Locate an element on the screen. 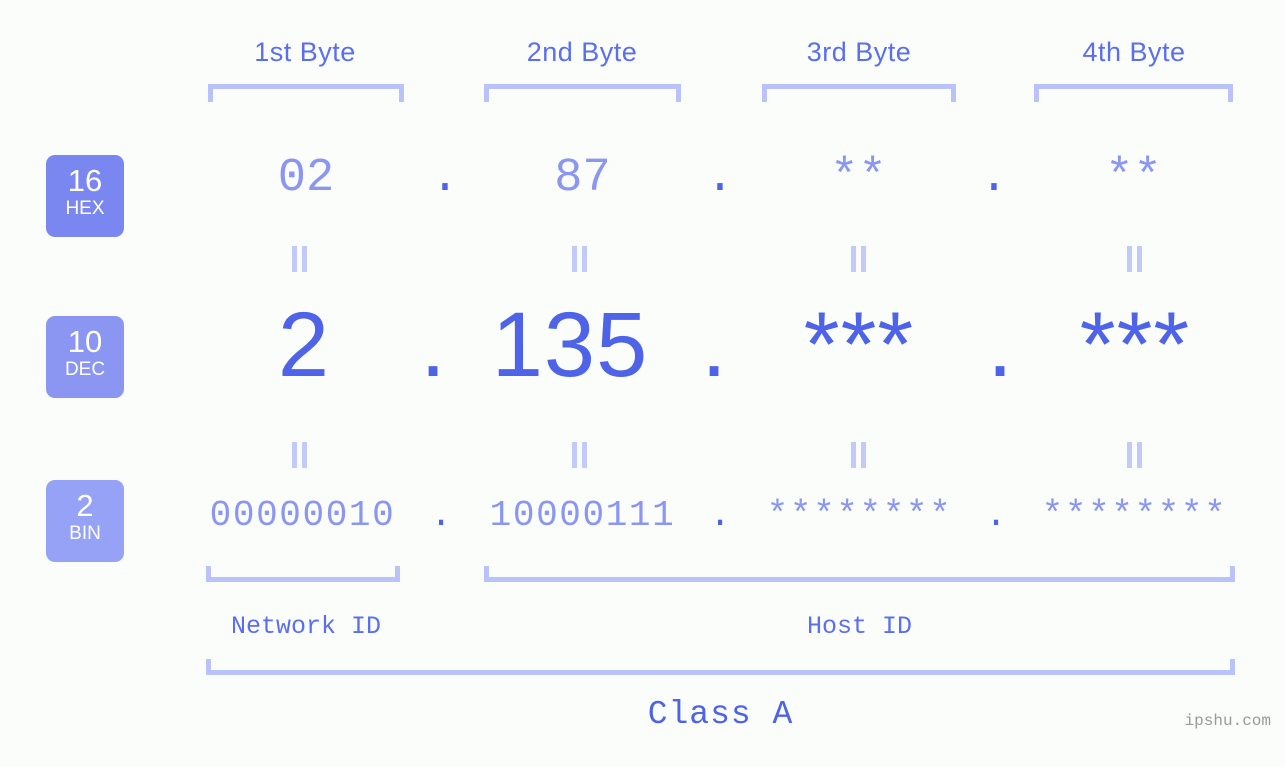  base-badge-dec-number: 10 is located at coordinates (85, 341).